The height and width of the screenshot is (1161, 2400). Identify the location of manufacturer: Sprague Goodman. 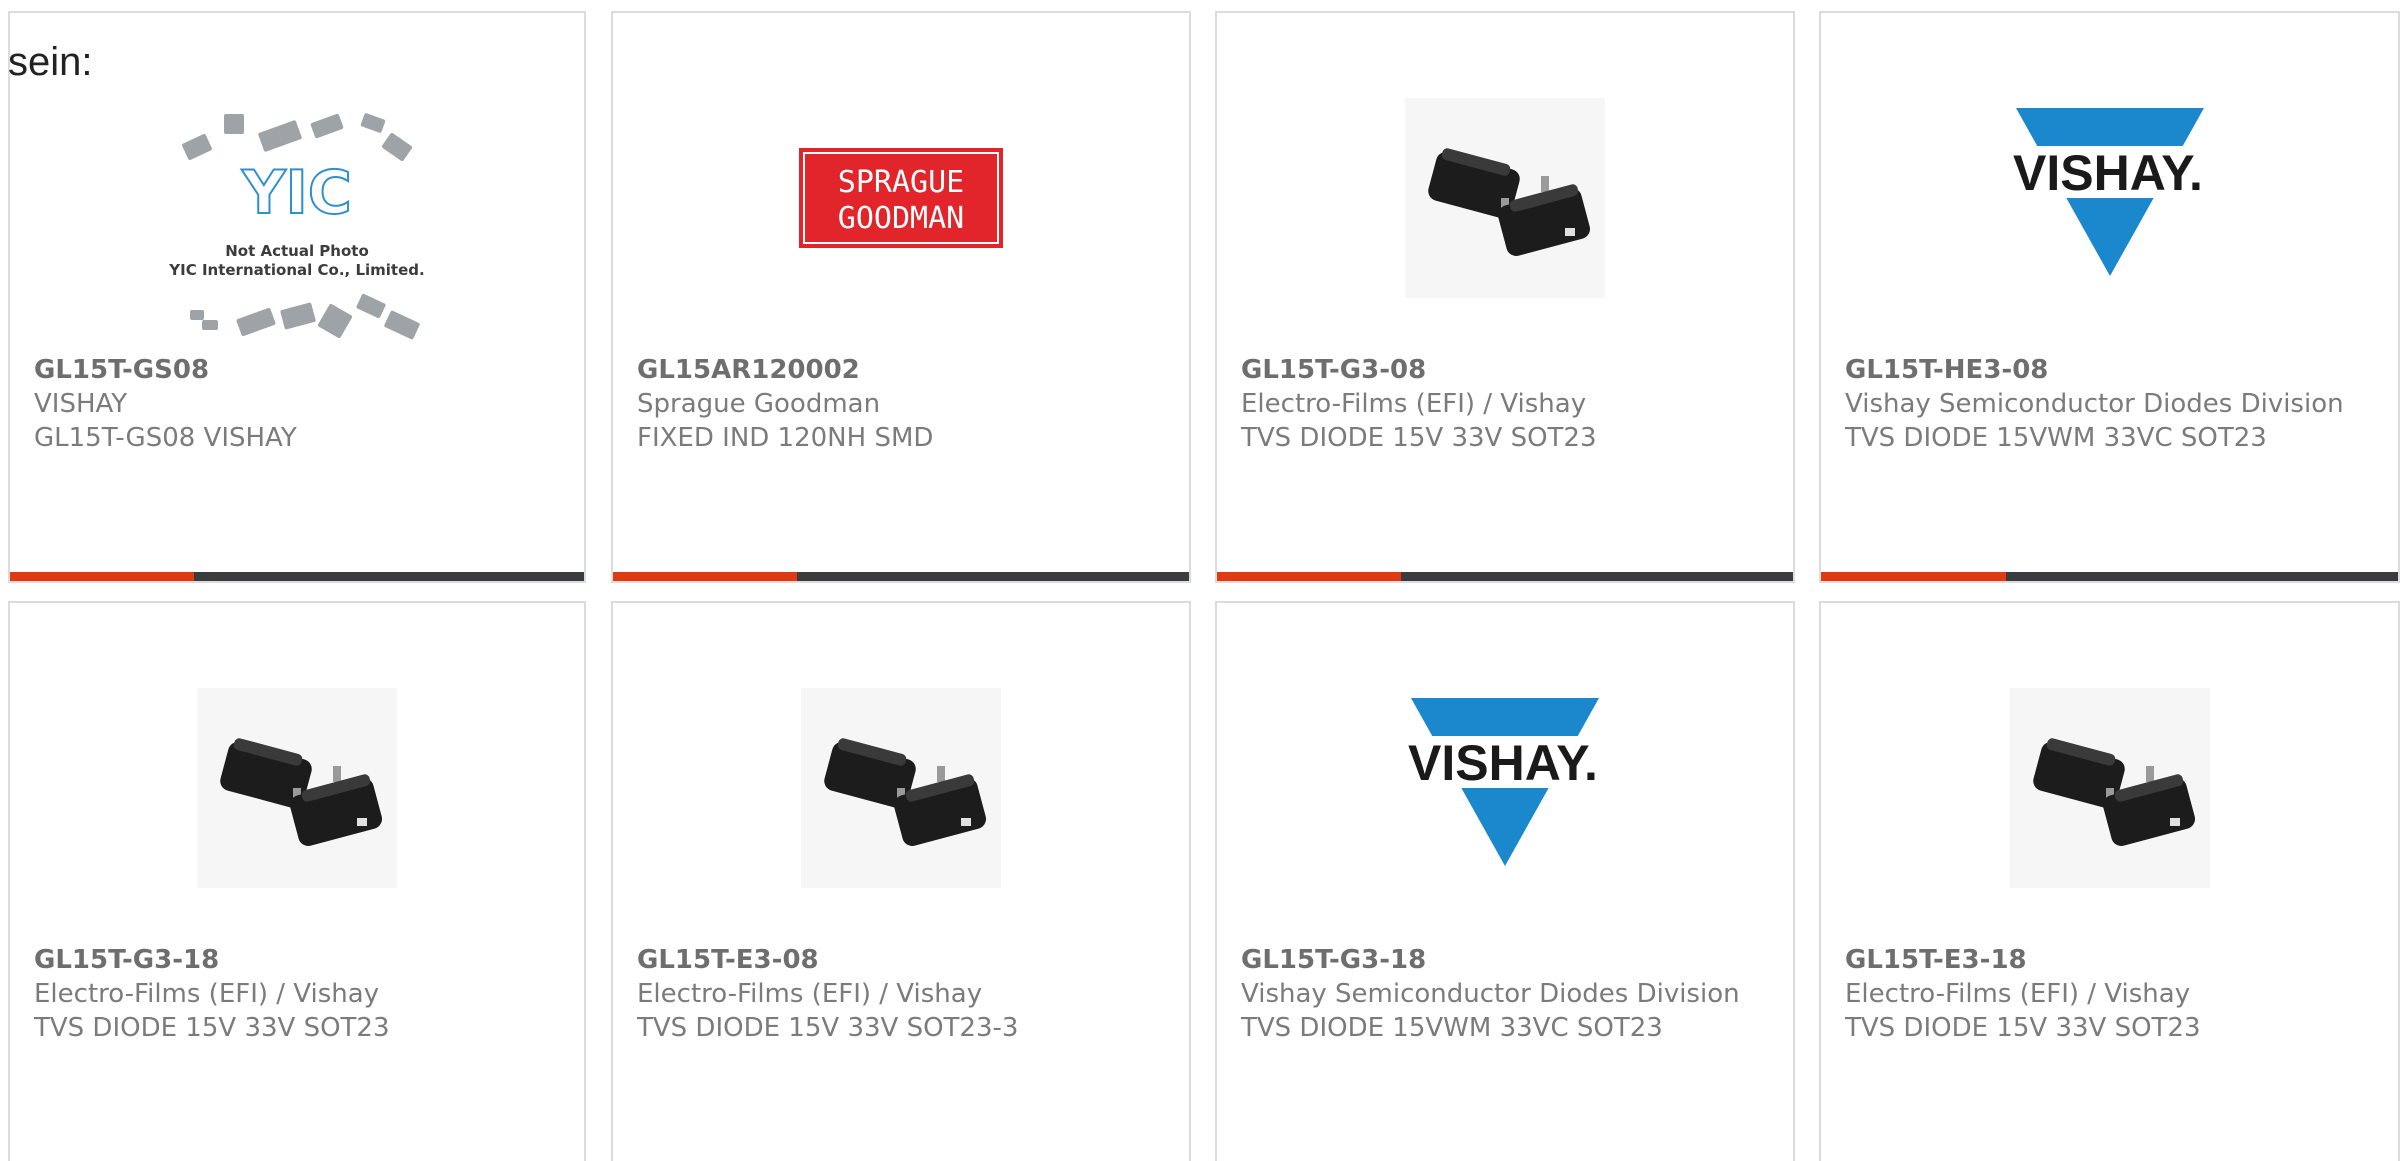
(759, 404).